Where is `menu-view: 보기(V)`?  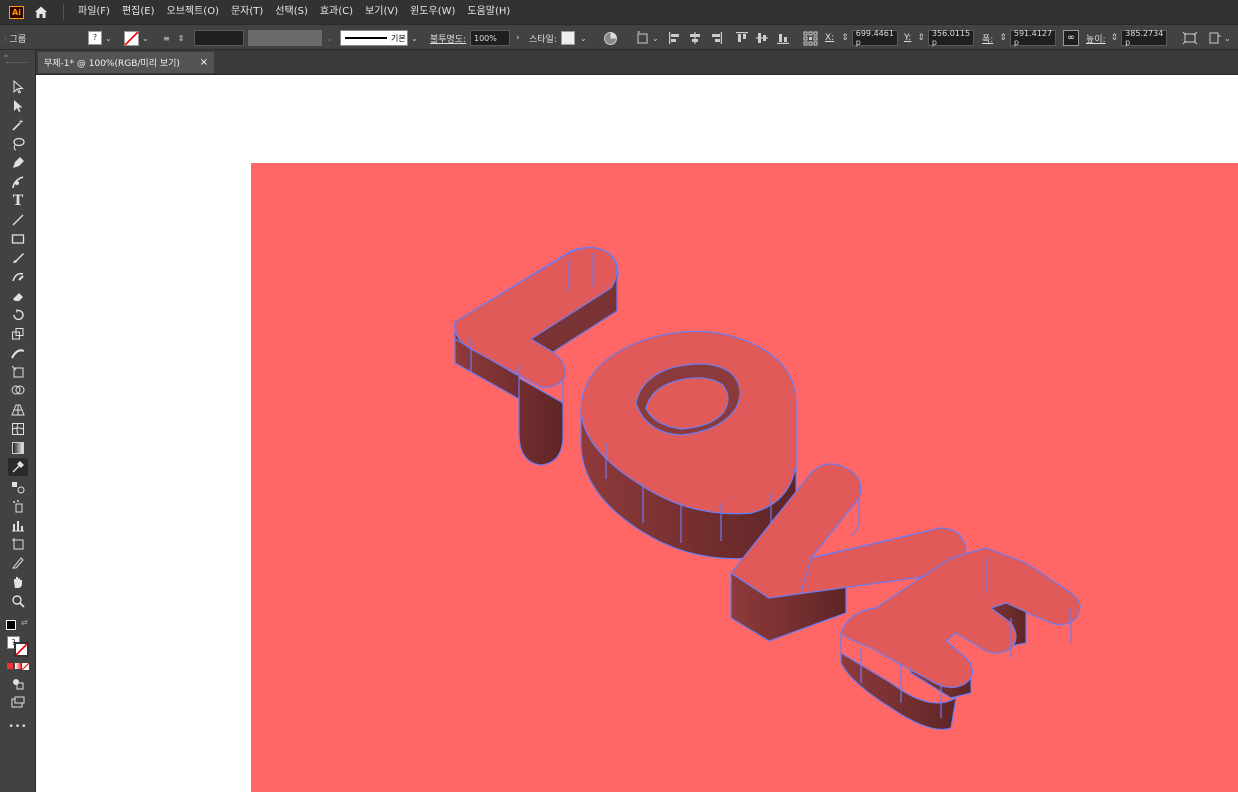 menu-view: 보기(V) is located at coordinates (381, 12).